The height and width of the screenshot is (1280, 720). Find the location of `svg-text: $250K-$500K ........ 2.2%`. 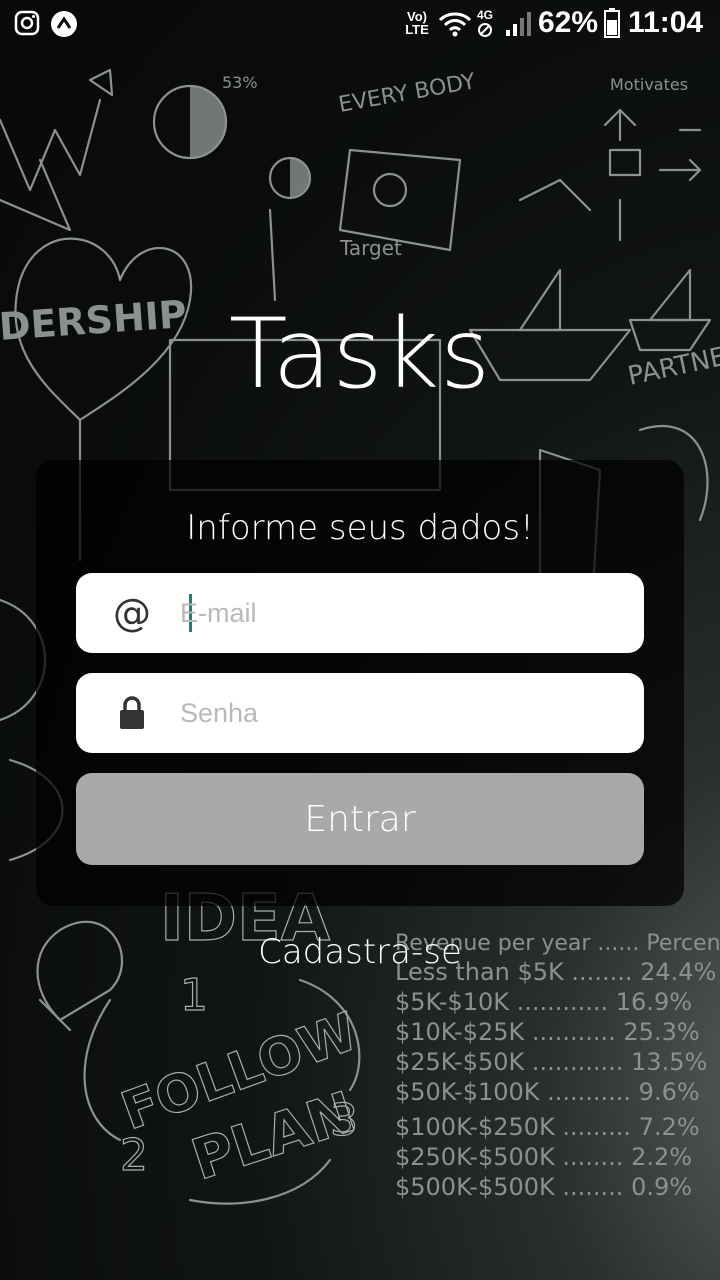

svg-text: $250K-$500K ........ 2.2% is located at coordinates (543, 1157).